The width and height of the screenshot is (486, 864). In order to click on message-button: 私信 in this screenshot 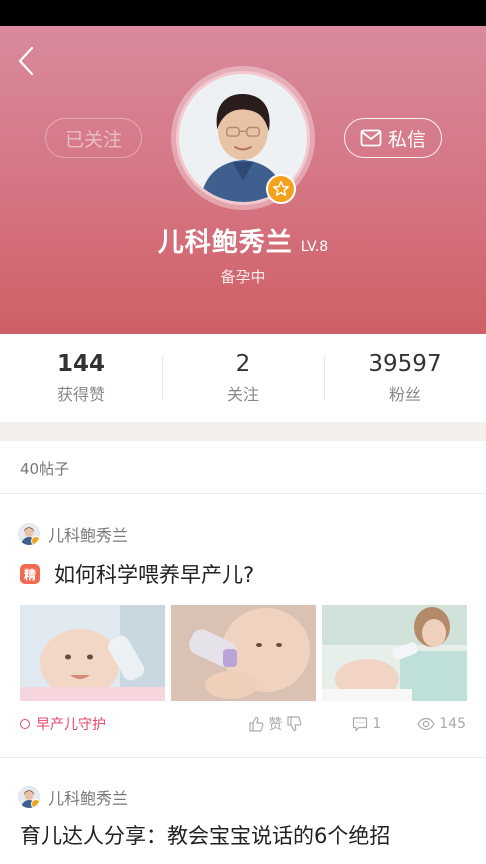, I will do `click(393, 138)`.